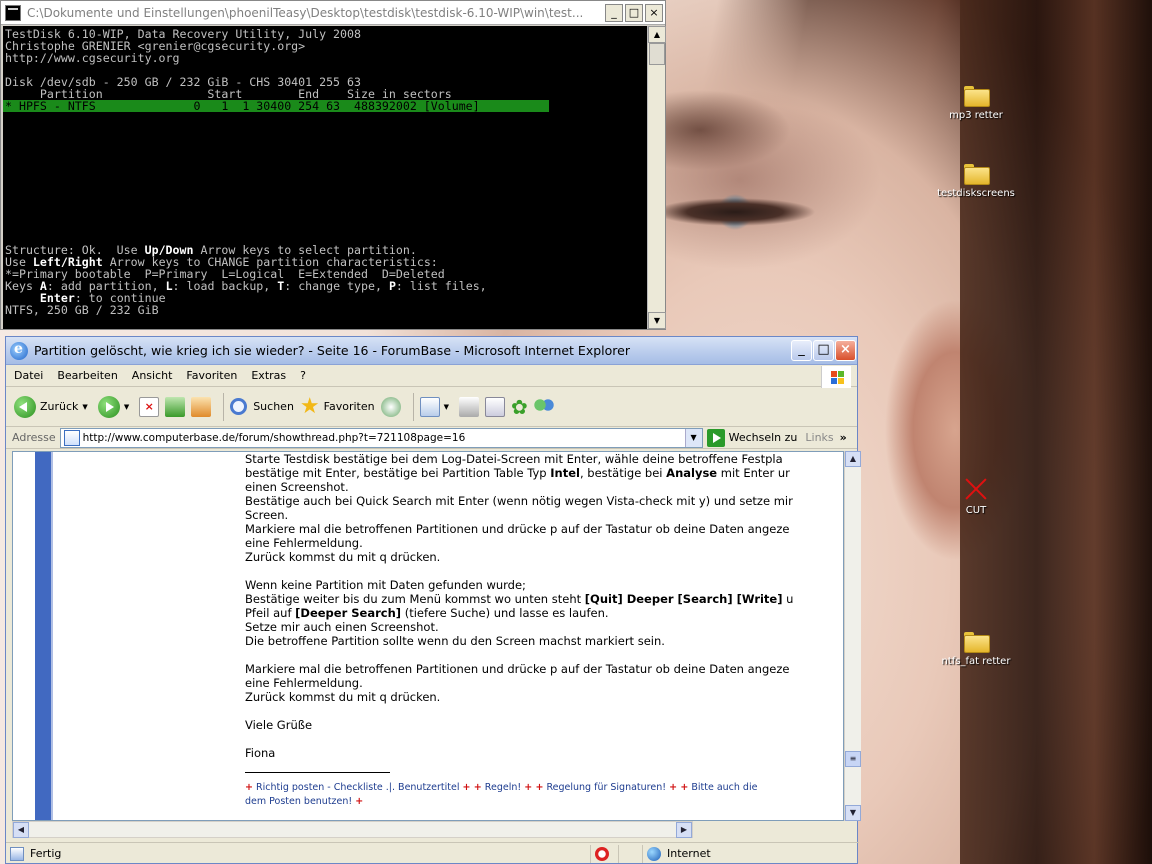 The width and height of the screenshot is (1152, 864). Describe the element at coordinates (390, 406) in the screenshot. I see `history-button` at that location.